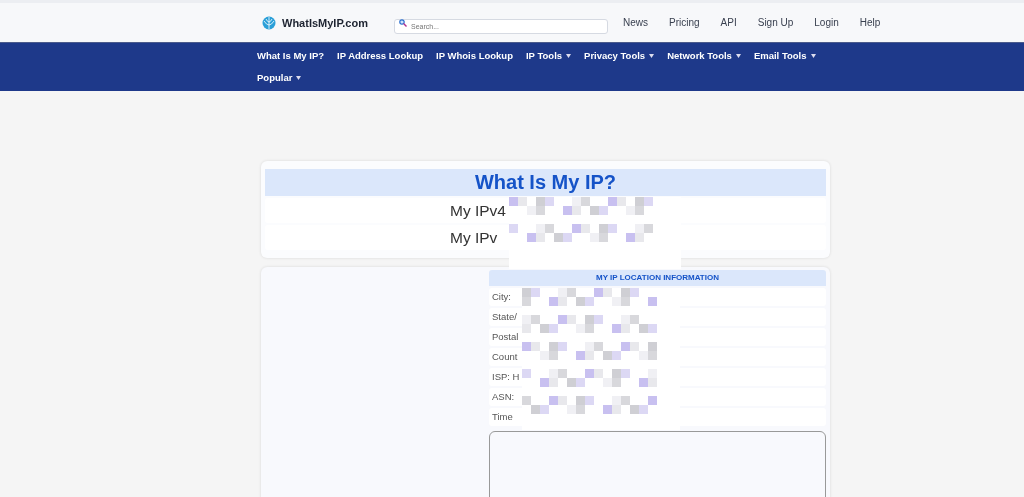 This screenshot has width=1024, height=497. Describe the element at coordinates (474, 56) in the screenshot. I see `nav-menu-item: IP Whois Lookup` at that location.